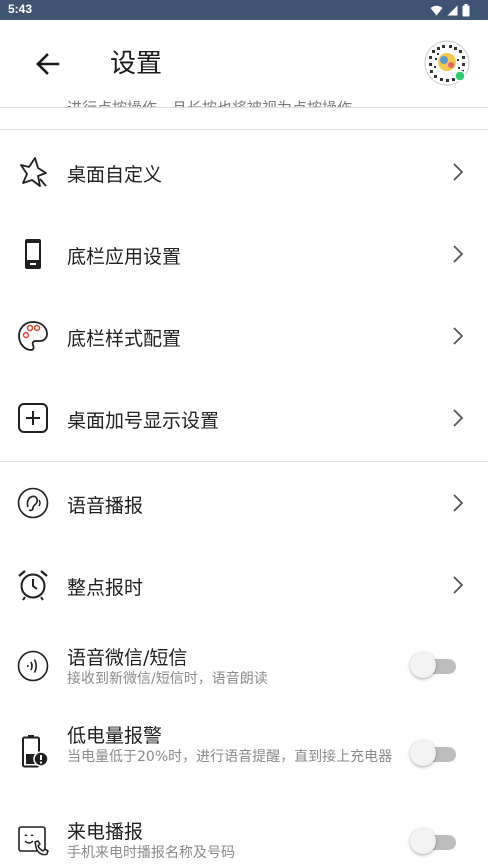 This screenshot has width=488, height=868. I want to click on back-button, so click(48, 64).